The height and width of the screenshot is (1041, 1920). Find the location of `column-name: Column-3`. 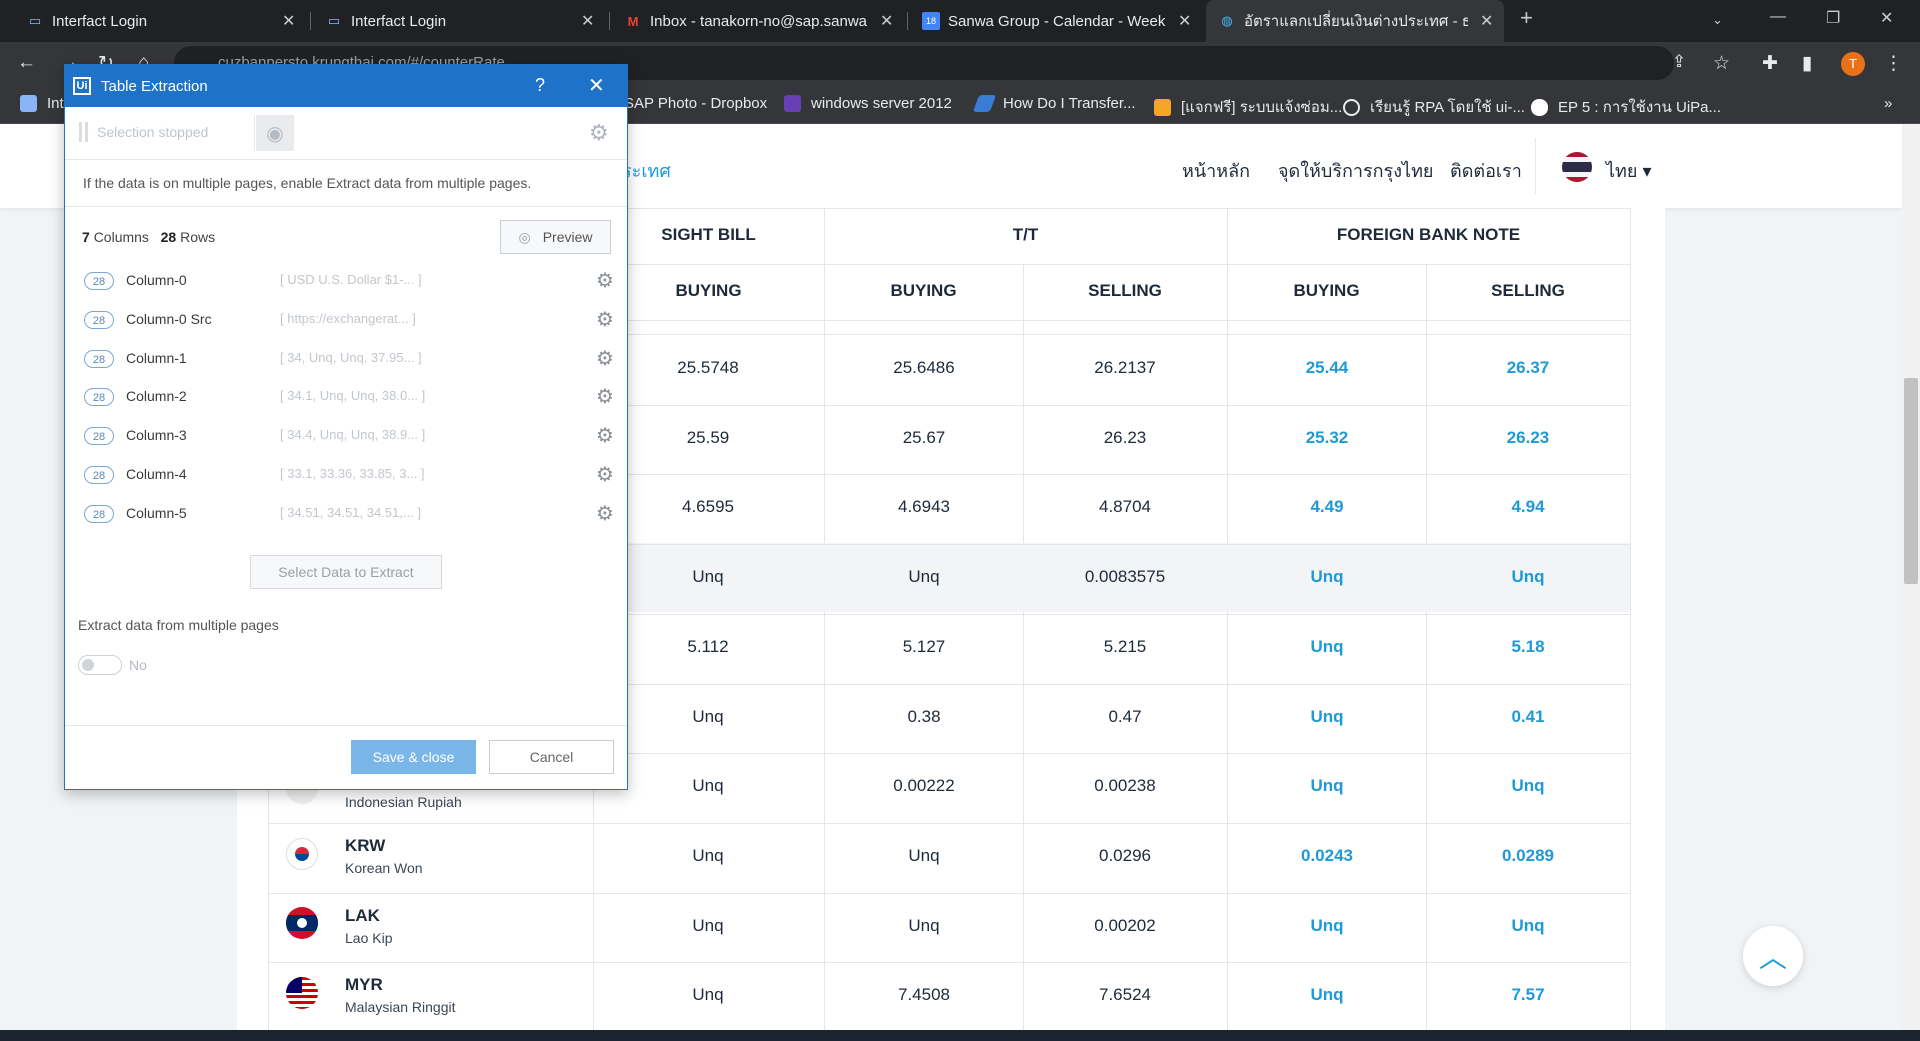

column-name: Column-3 is located at coordinates (156, 435).